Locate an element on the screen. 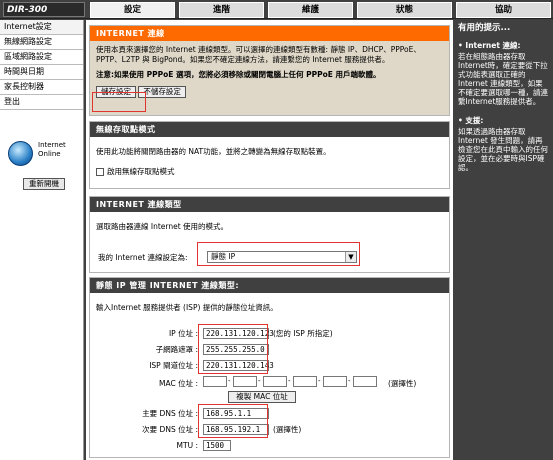  sidebar-item-lan: 區域網路設定 is located at coordinates (41, 57).